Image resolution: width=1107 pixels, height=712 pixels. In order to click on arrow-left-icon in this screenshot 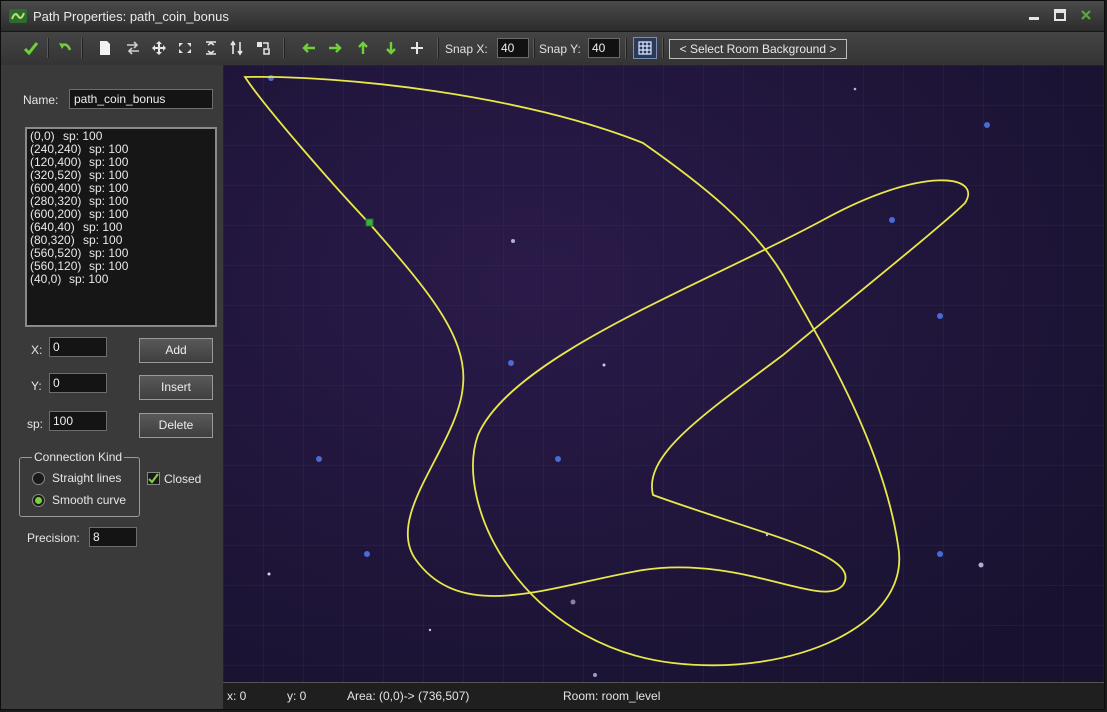, I will do `click(308, 48)`.